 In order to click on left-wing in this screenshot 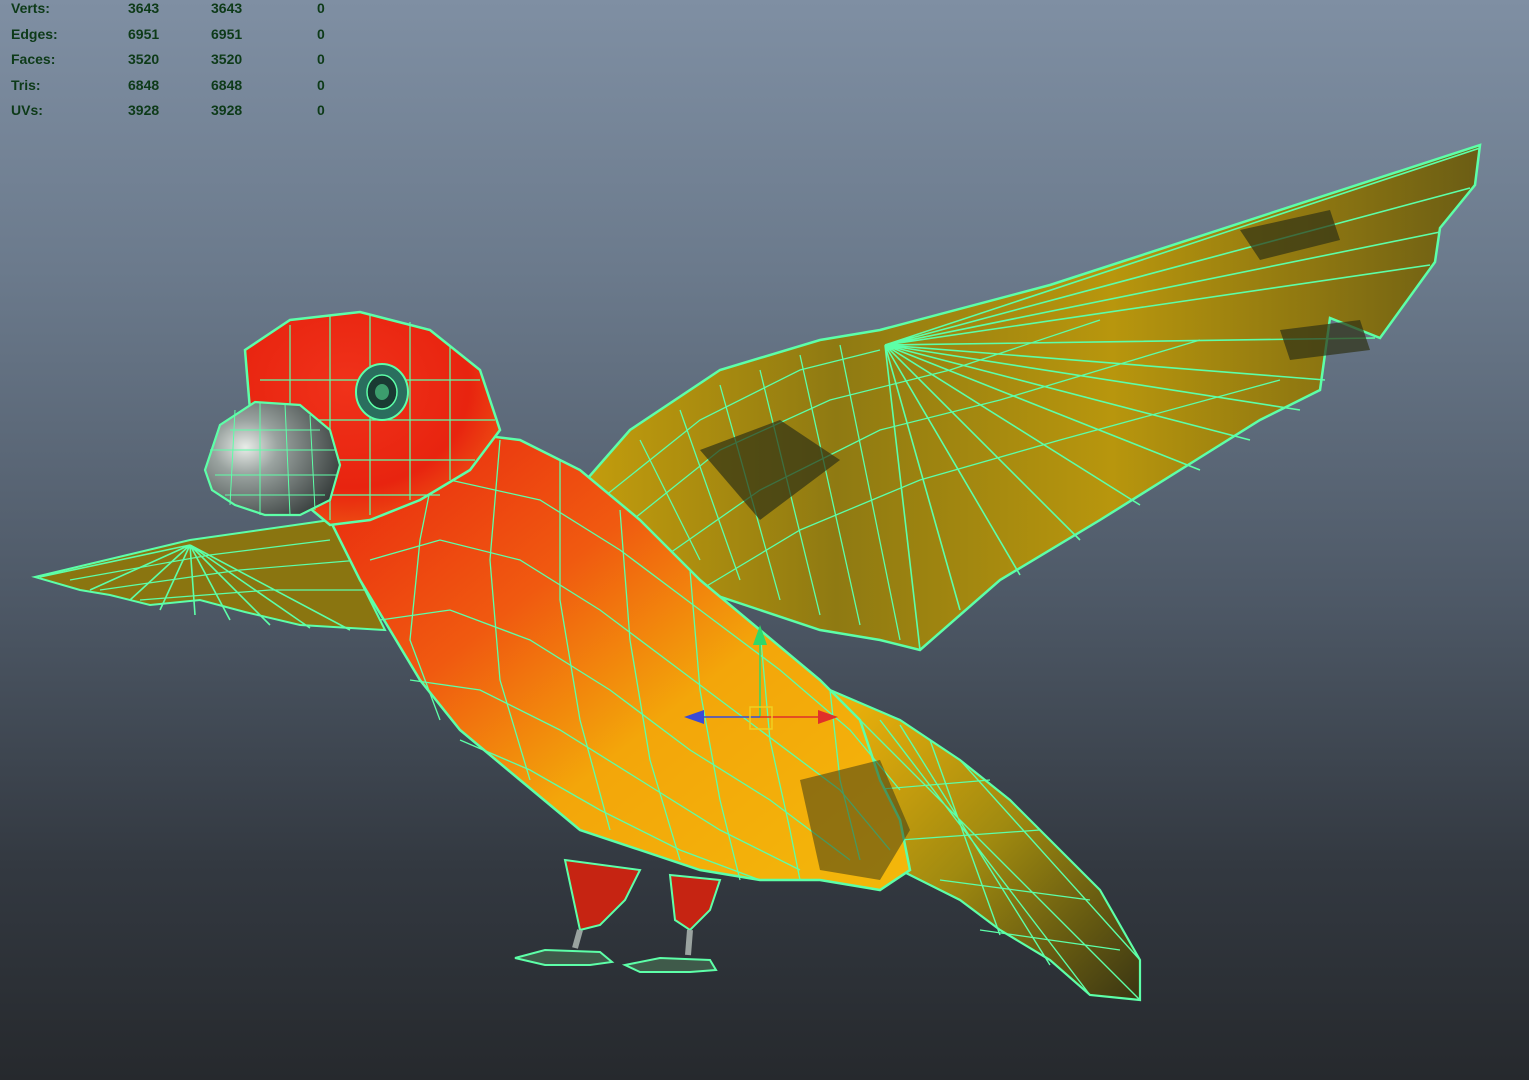, I will do `click(209, 575)`.